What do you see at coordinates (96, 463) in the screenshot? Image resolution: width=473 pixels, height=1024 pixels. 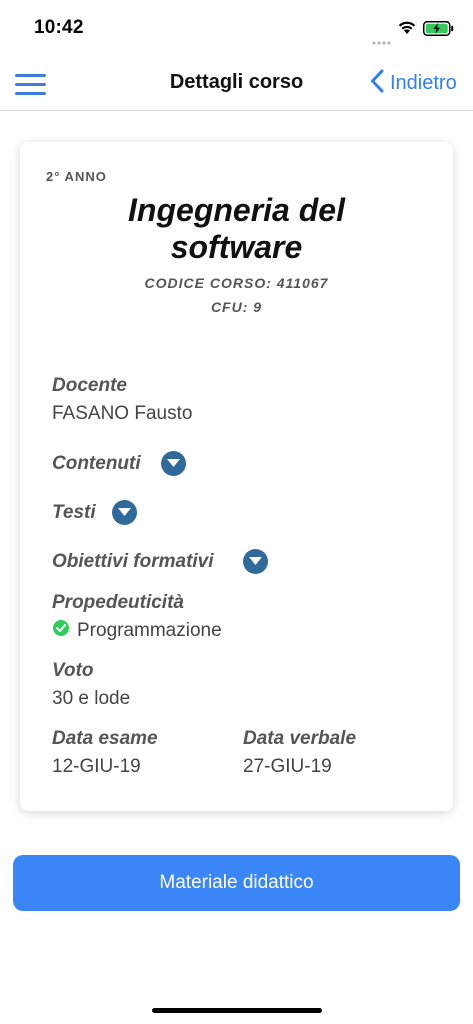 I see `contents-label: Contenuti` at bounding box center [96, 463].